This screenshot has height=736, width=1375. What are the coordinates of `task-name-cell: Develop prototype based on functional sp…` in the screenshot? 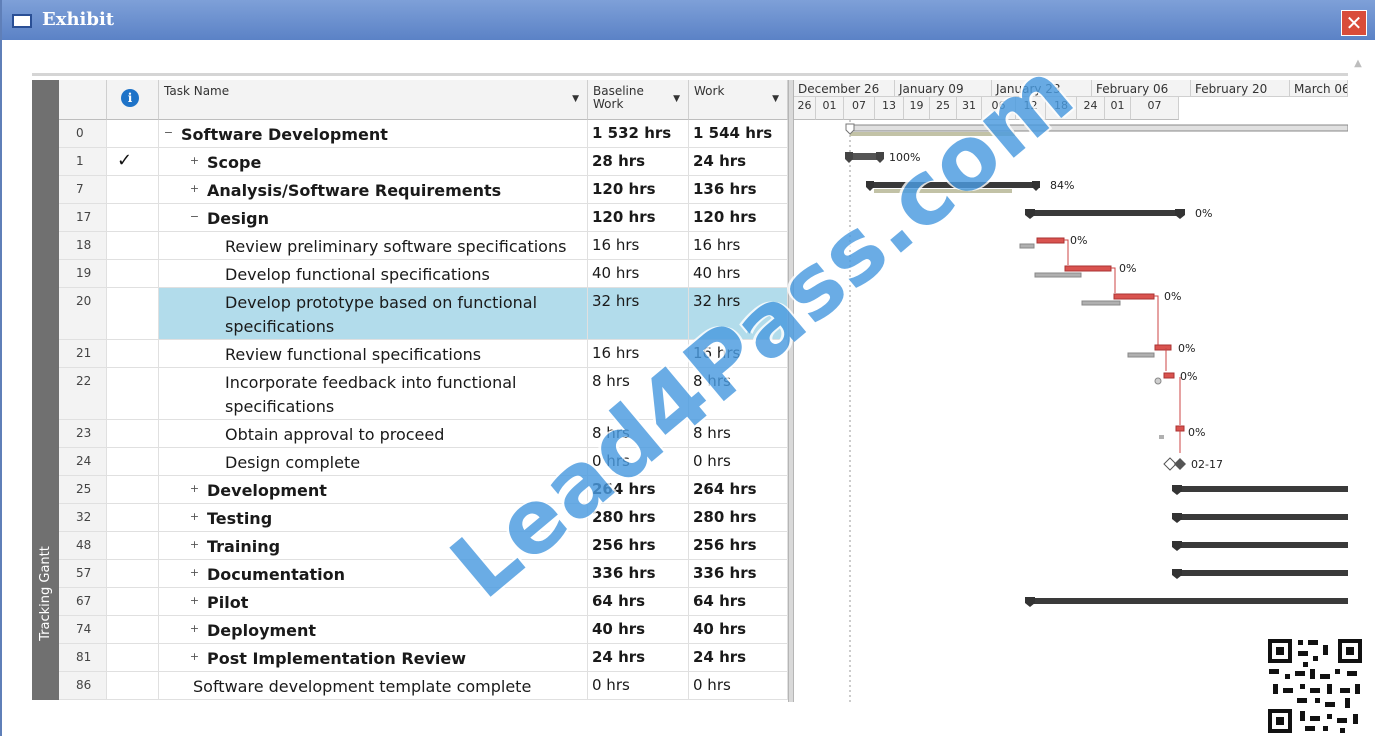 It's located at (373, 313).